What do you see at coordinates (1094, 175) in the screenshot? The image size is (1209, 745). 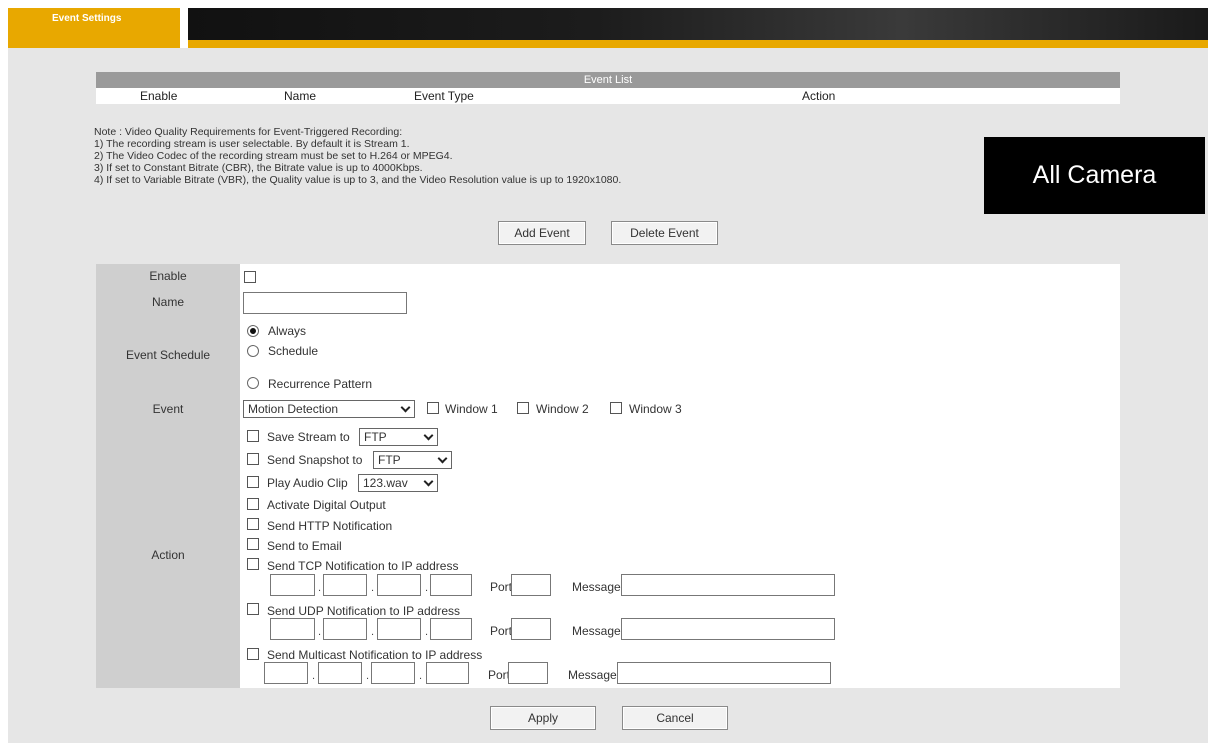 I see `all-camera-label: All Camera` at bounding box center [1094, 175].